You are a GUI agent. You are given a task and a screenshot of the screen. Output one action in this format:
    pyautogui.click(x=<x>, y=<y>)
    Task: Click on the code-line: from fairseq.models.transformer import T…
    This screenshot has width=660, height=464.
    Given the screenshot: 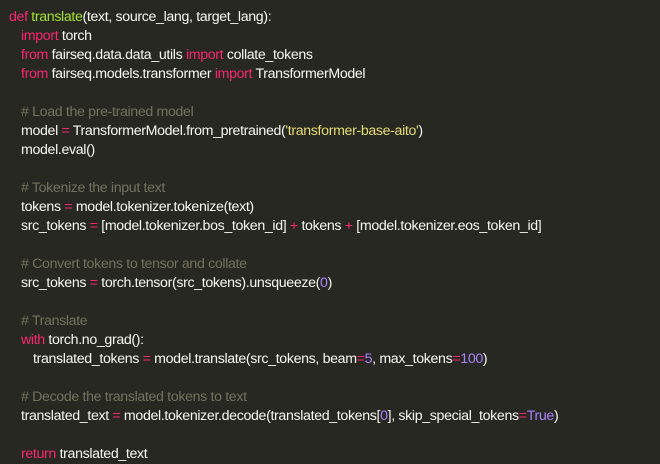 What is the action you would take?
    pyautogui.click(x=334, y=74)
    